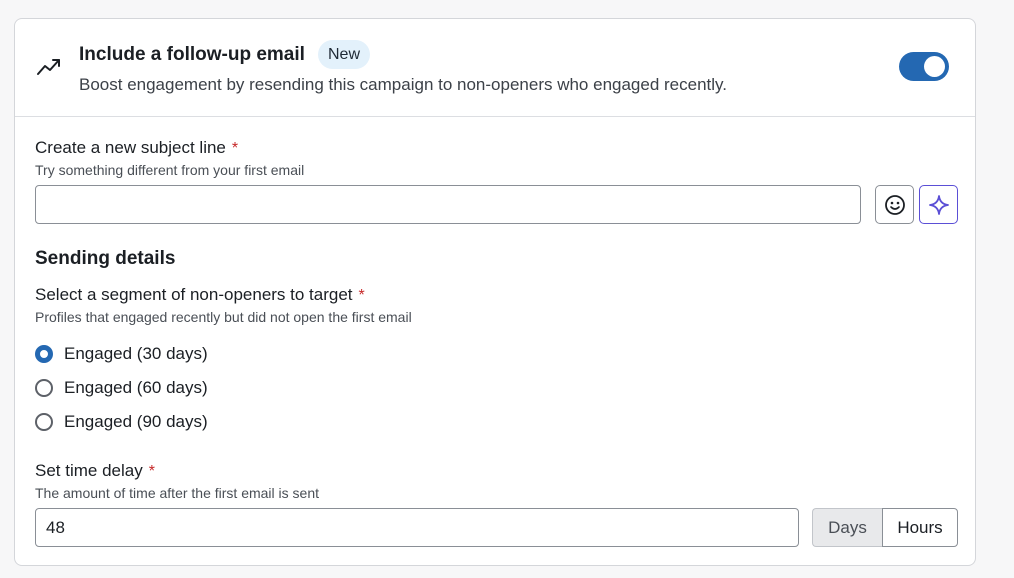 Image resolution: width=1014 pixels, height=578 pixels. I want to click on follow-up-toggle, so click(924, 66).